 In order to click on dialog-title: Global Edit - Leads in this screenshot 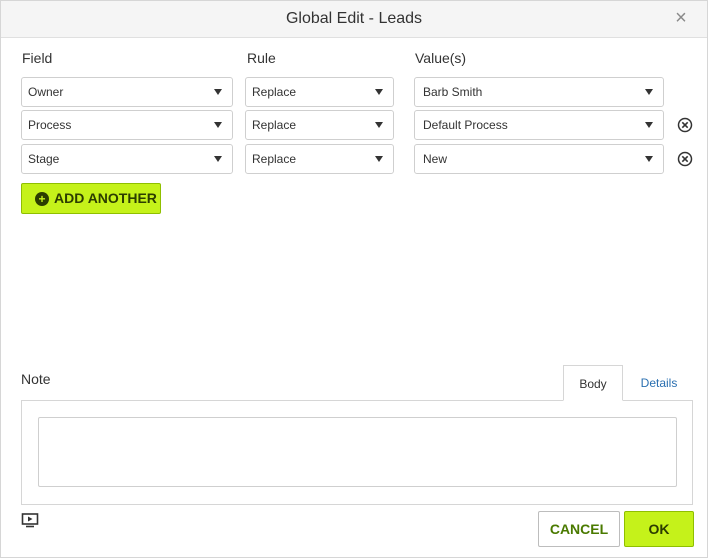, I will do `click(354, 18)`.